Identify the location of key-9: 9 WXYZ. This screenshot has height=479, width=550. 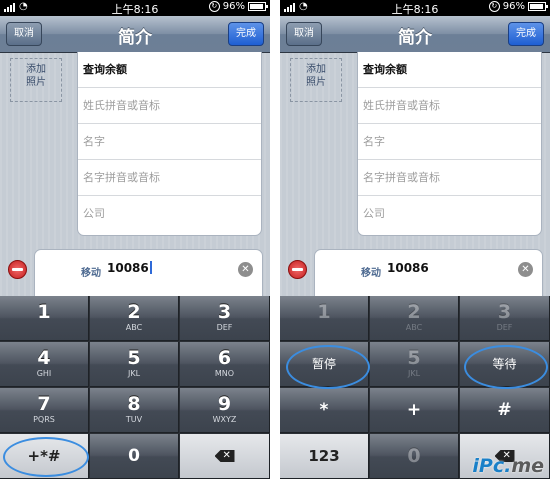
(225, 410).